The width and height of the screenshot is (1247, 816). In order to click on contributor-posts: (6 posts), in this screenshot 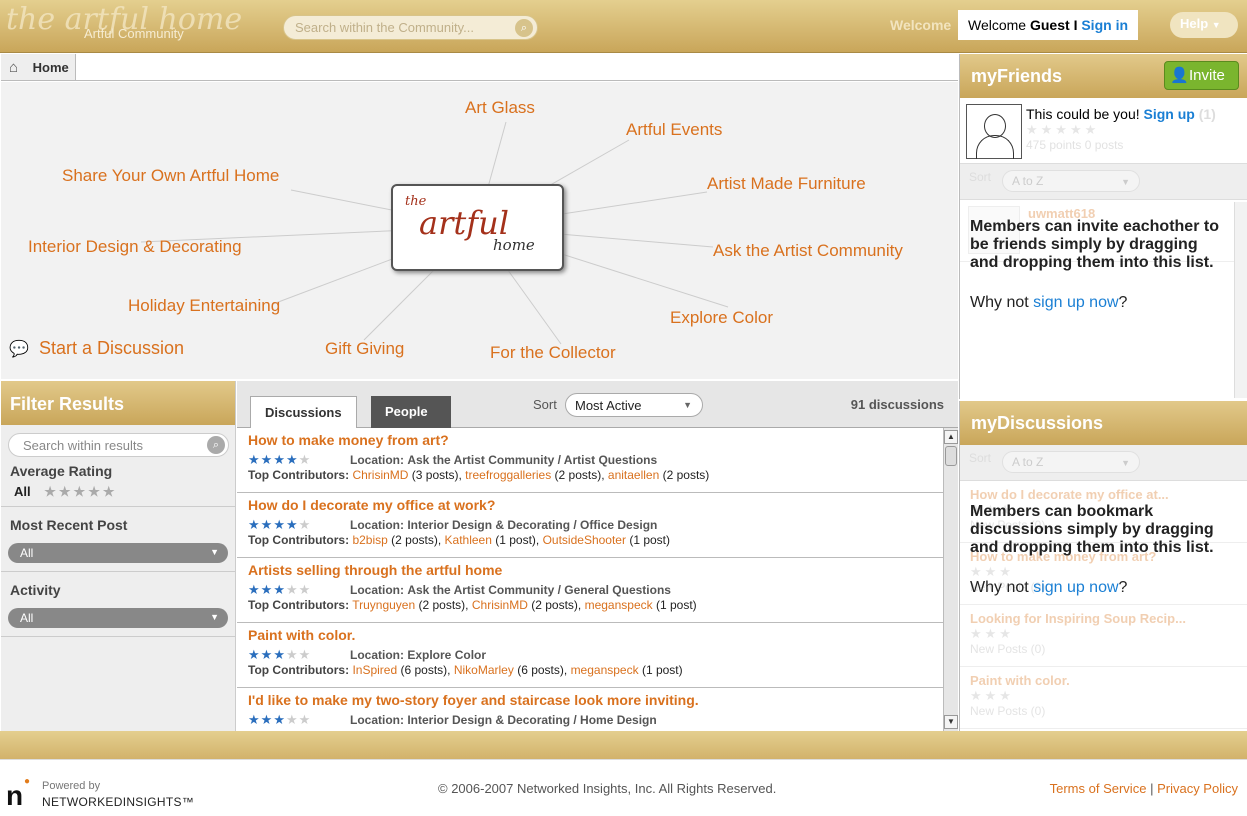, I will do `click(542, 670)`.